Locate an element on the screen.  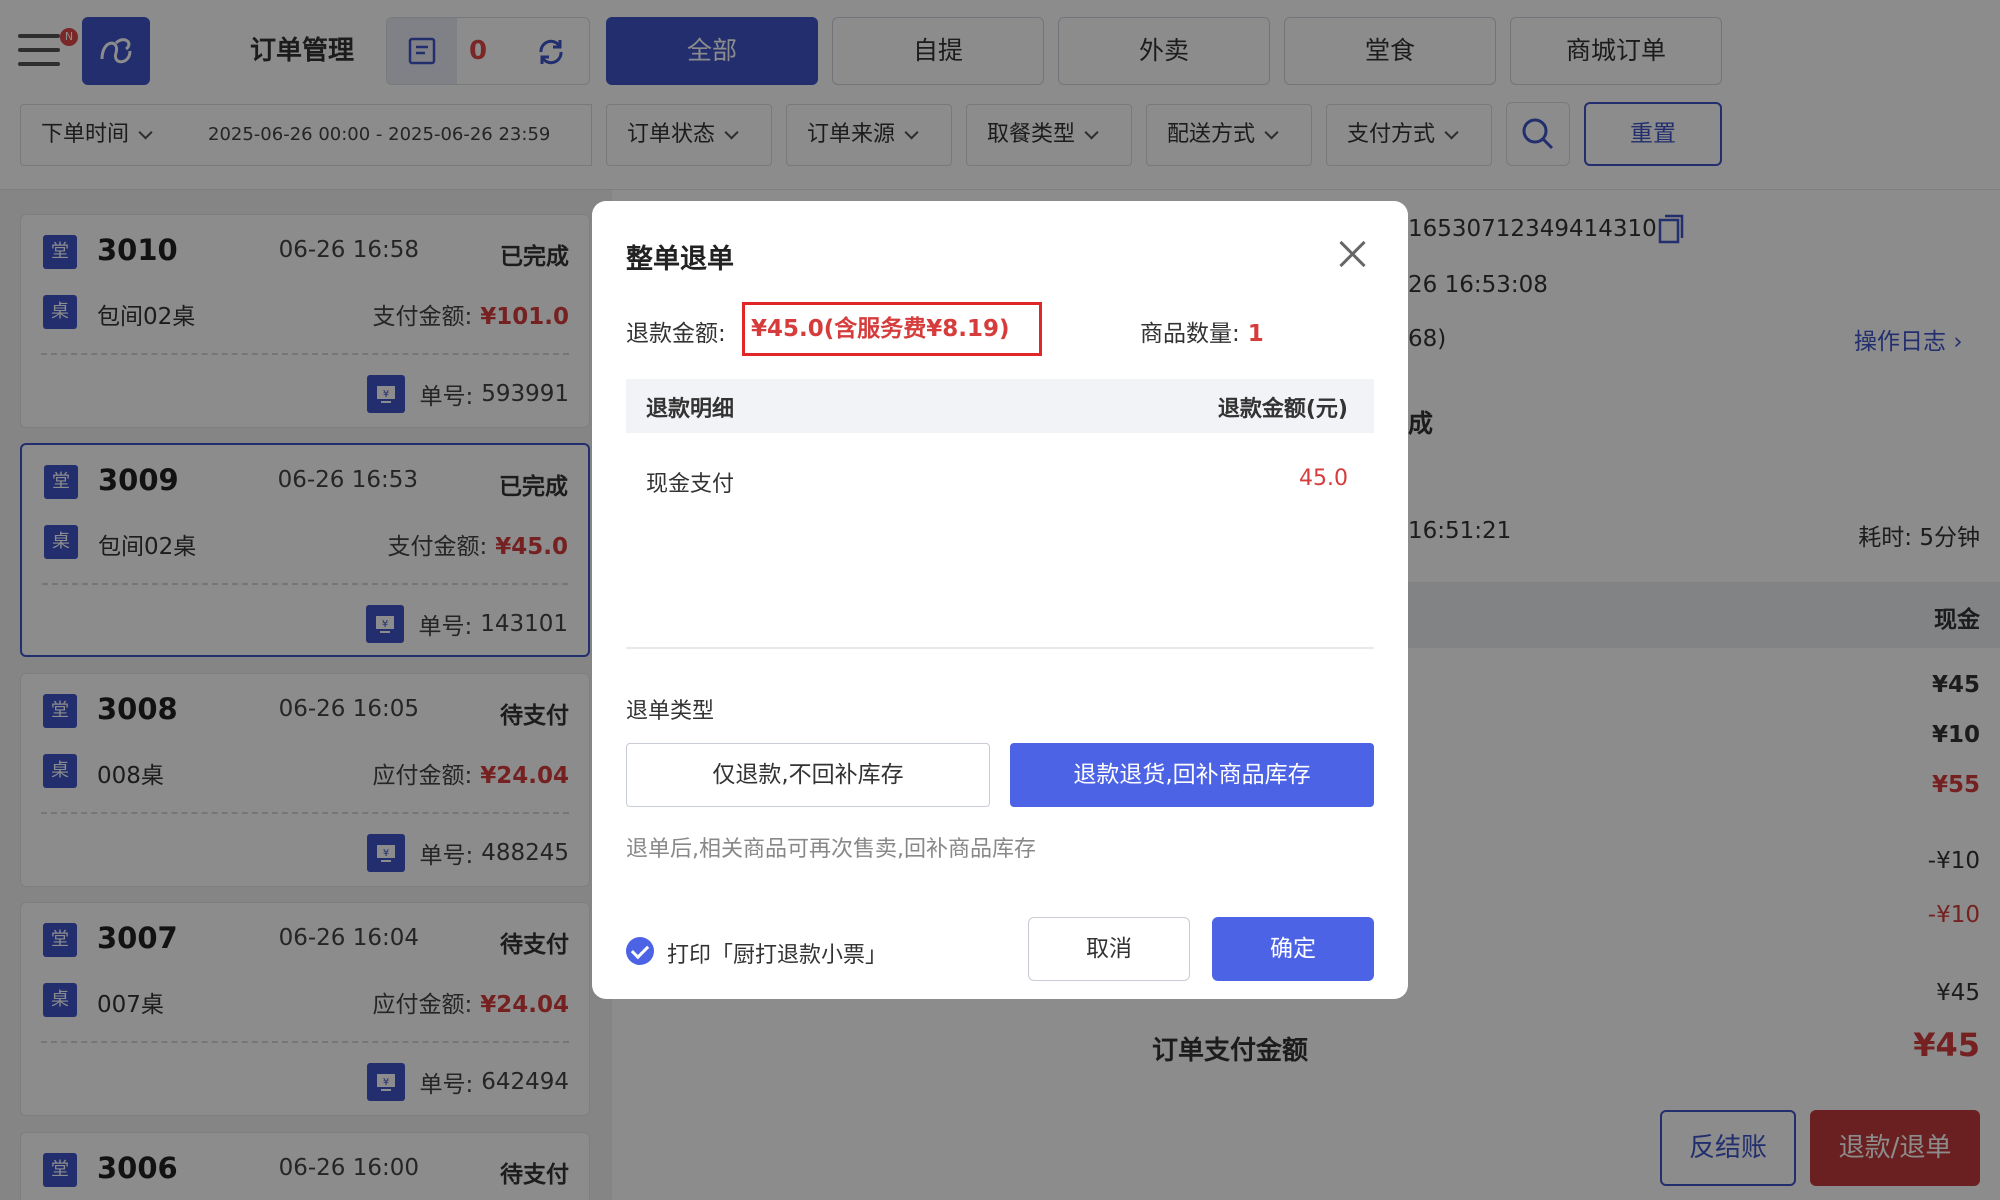
item-quantity-value: 1 is located at coordinates (1255, 334).